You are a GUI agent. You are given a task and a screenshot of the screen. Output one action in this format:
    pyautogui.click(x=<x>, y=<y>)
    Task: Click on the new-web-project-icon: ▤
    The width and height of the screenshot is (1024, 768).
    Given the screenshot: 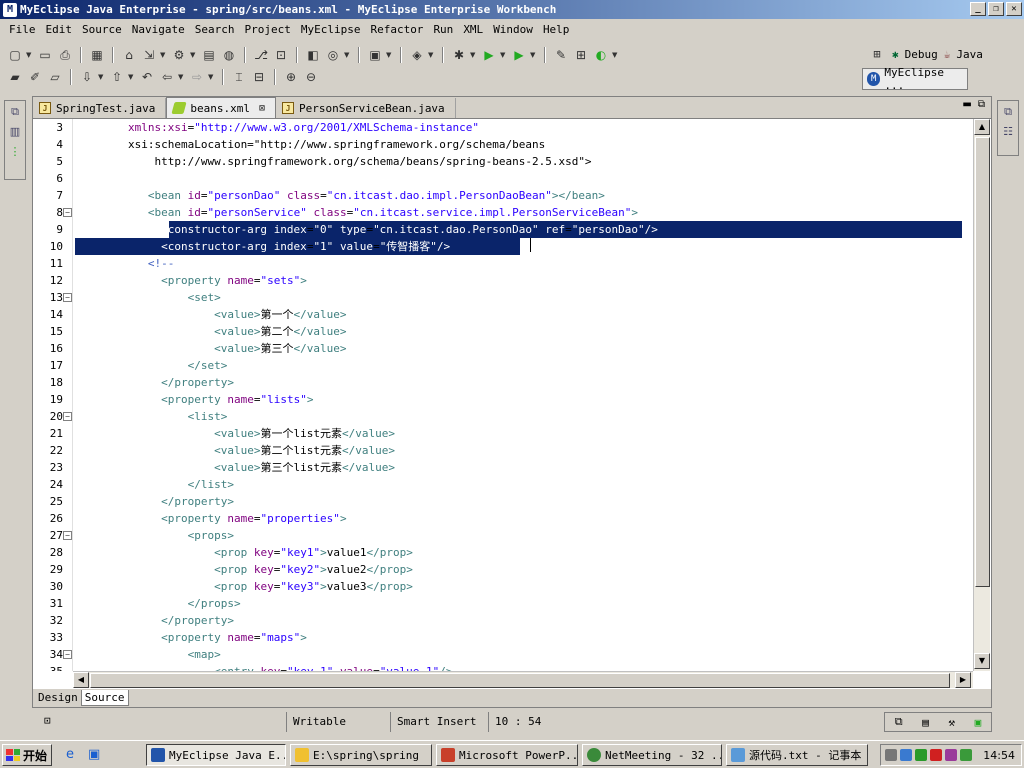 What is the action you would take?
    pyautogui.click(x=209, y=55)
    